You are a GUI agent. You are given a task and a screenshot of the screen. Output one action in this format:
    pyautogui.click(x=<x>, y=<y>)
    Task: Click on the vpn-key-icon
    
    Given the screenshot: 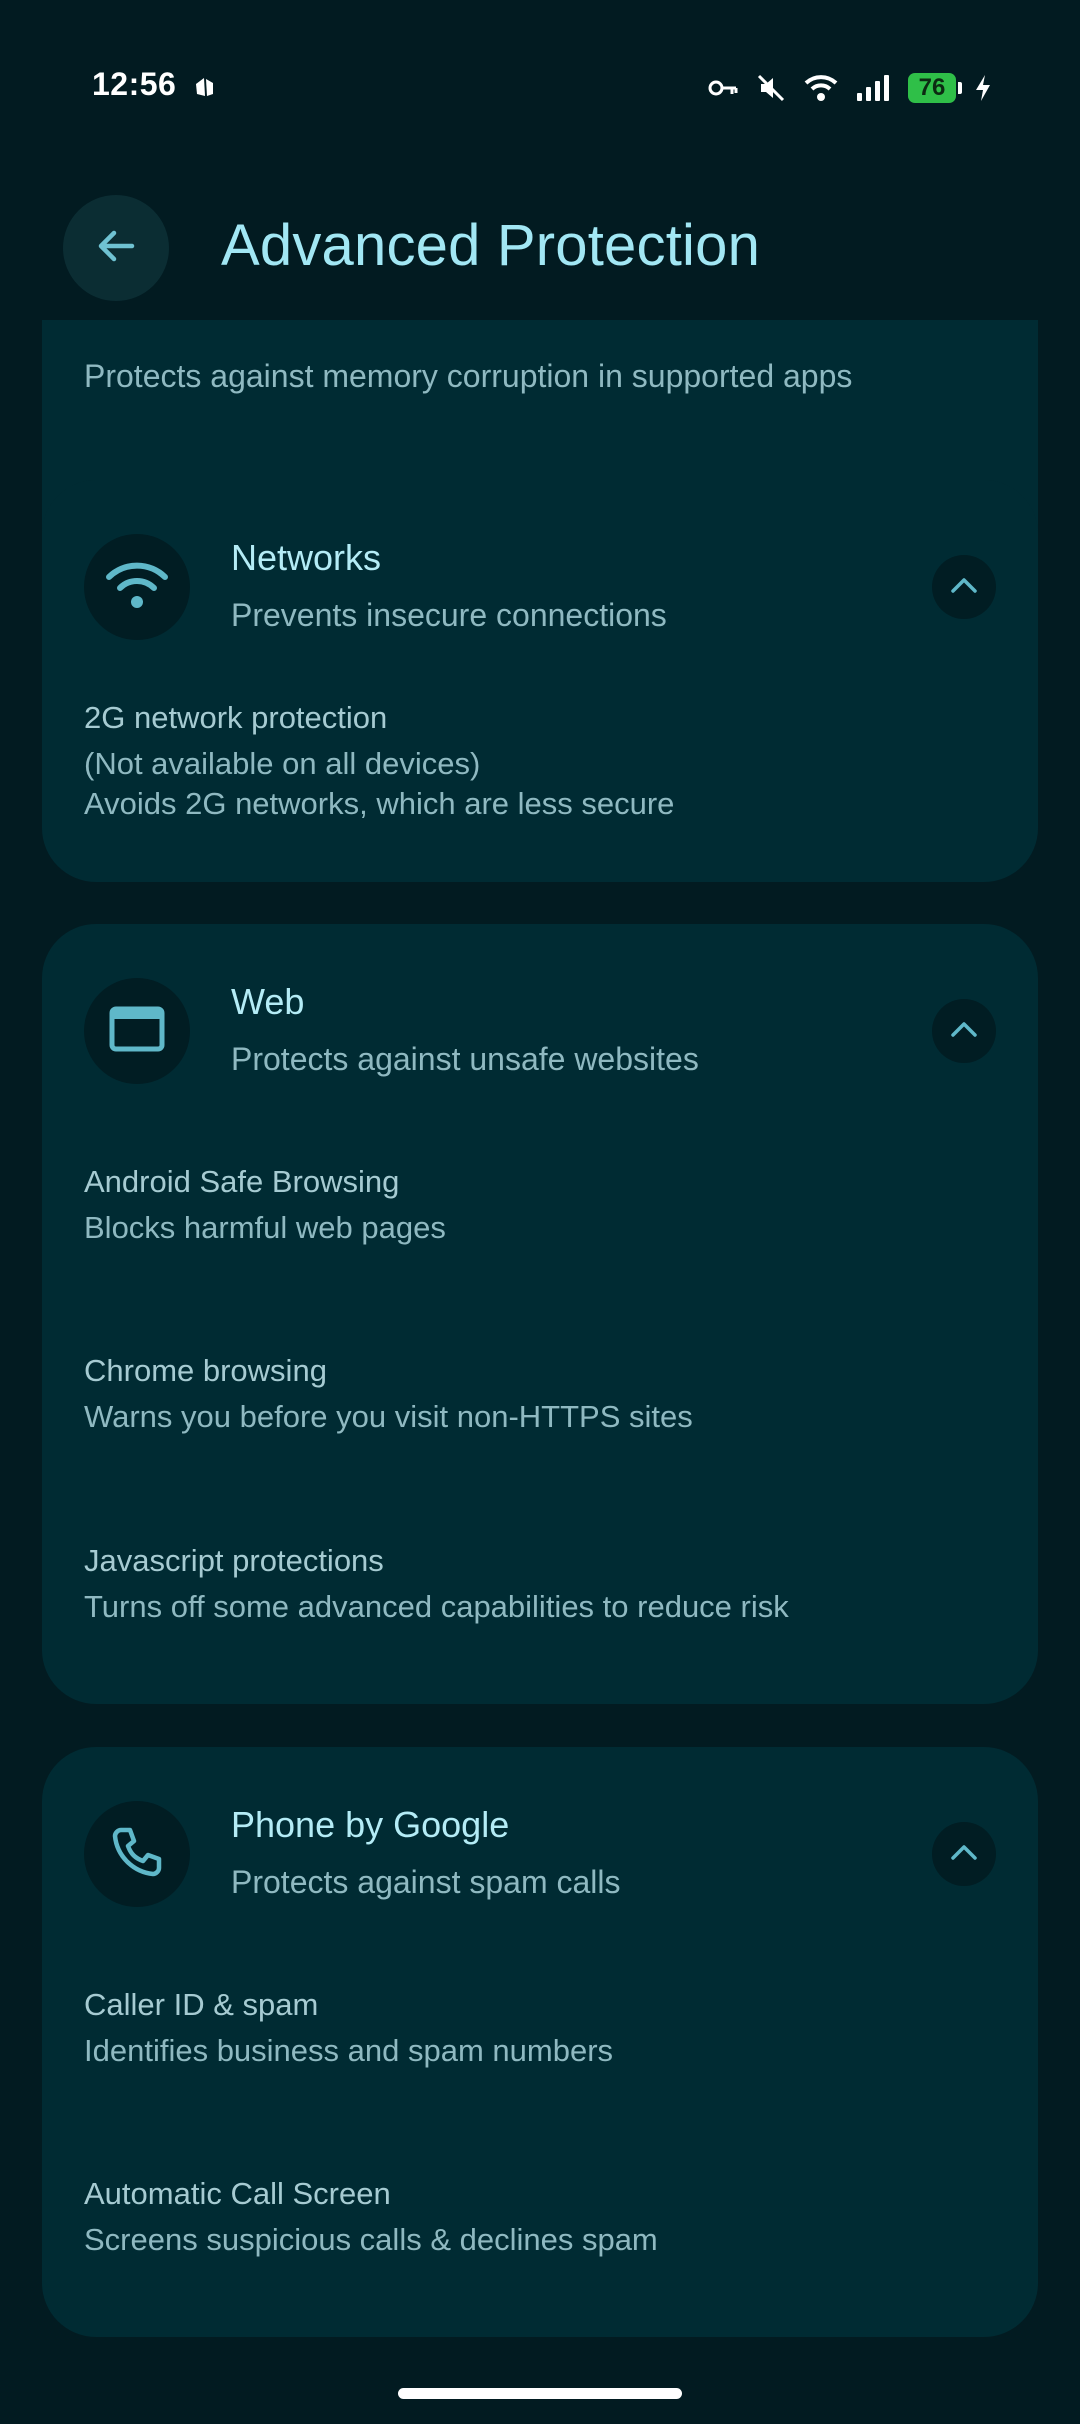 What is the action you would take?
    pyautogui.click(x=723, y=88)
    